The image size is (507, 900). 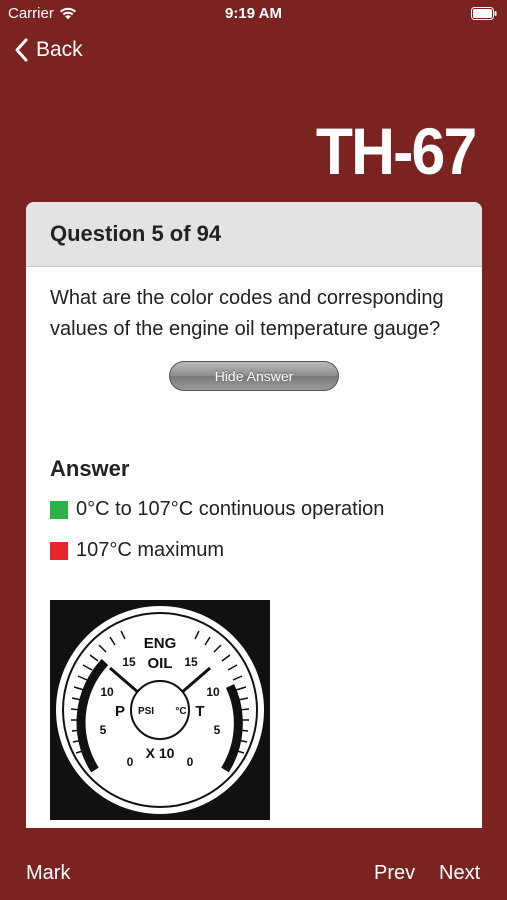 I want to click on answer-item-green: 0°C to 107°C continuous operation, so click(x=254, y=509).